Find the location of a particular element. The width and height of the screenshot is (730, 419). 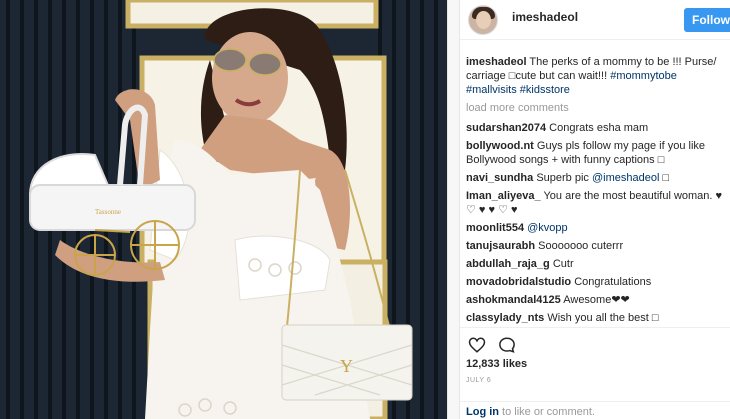

comment-text: Sooooooo cuterrr is located at coordinates (581, 246).